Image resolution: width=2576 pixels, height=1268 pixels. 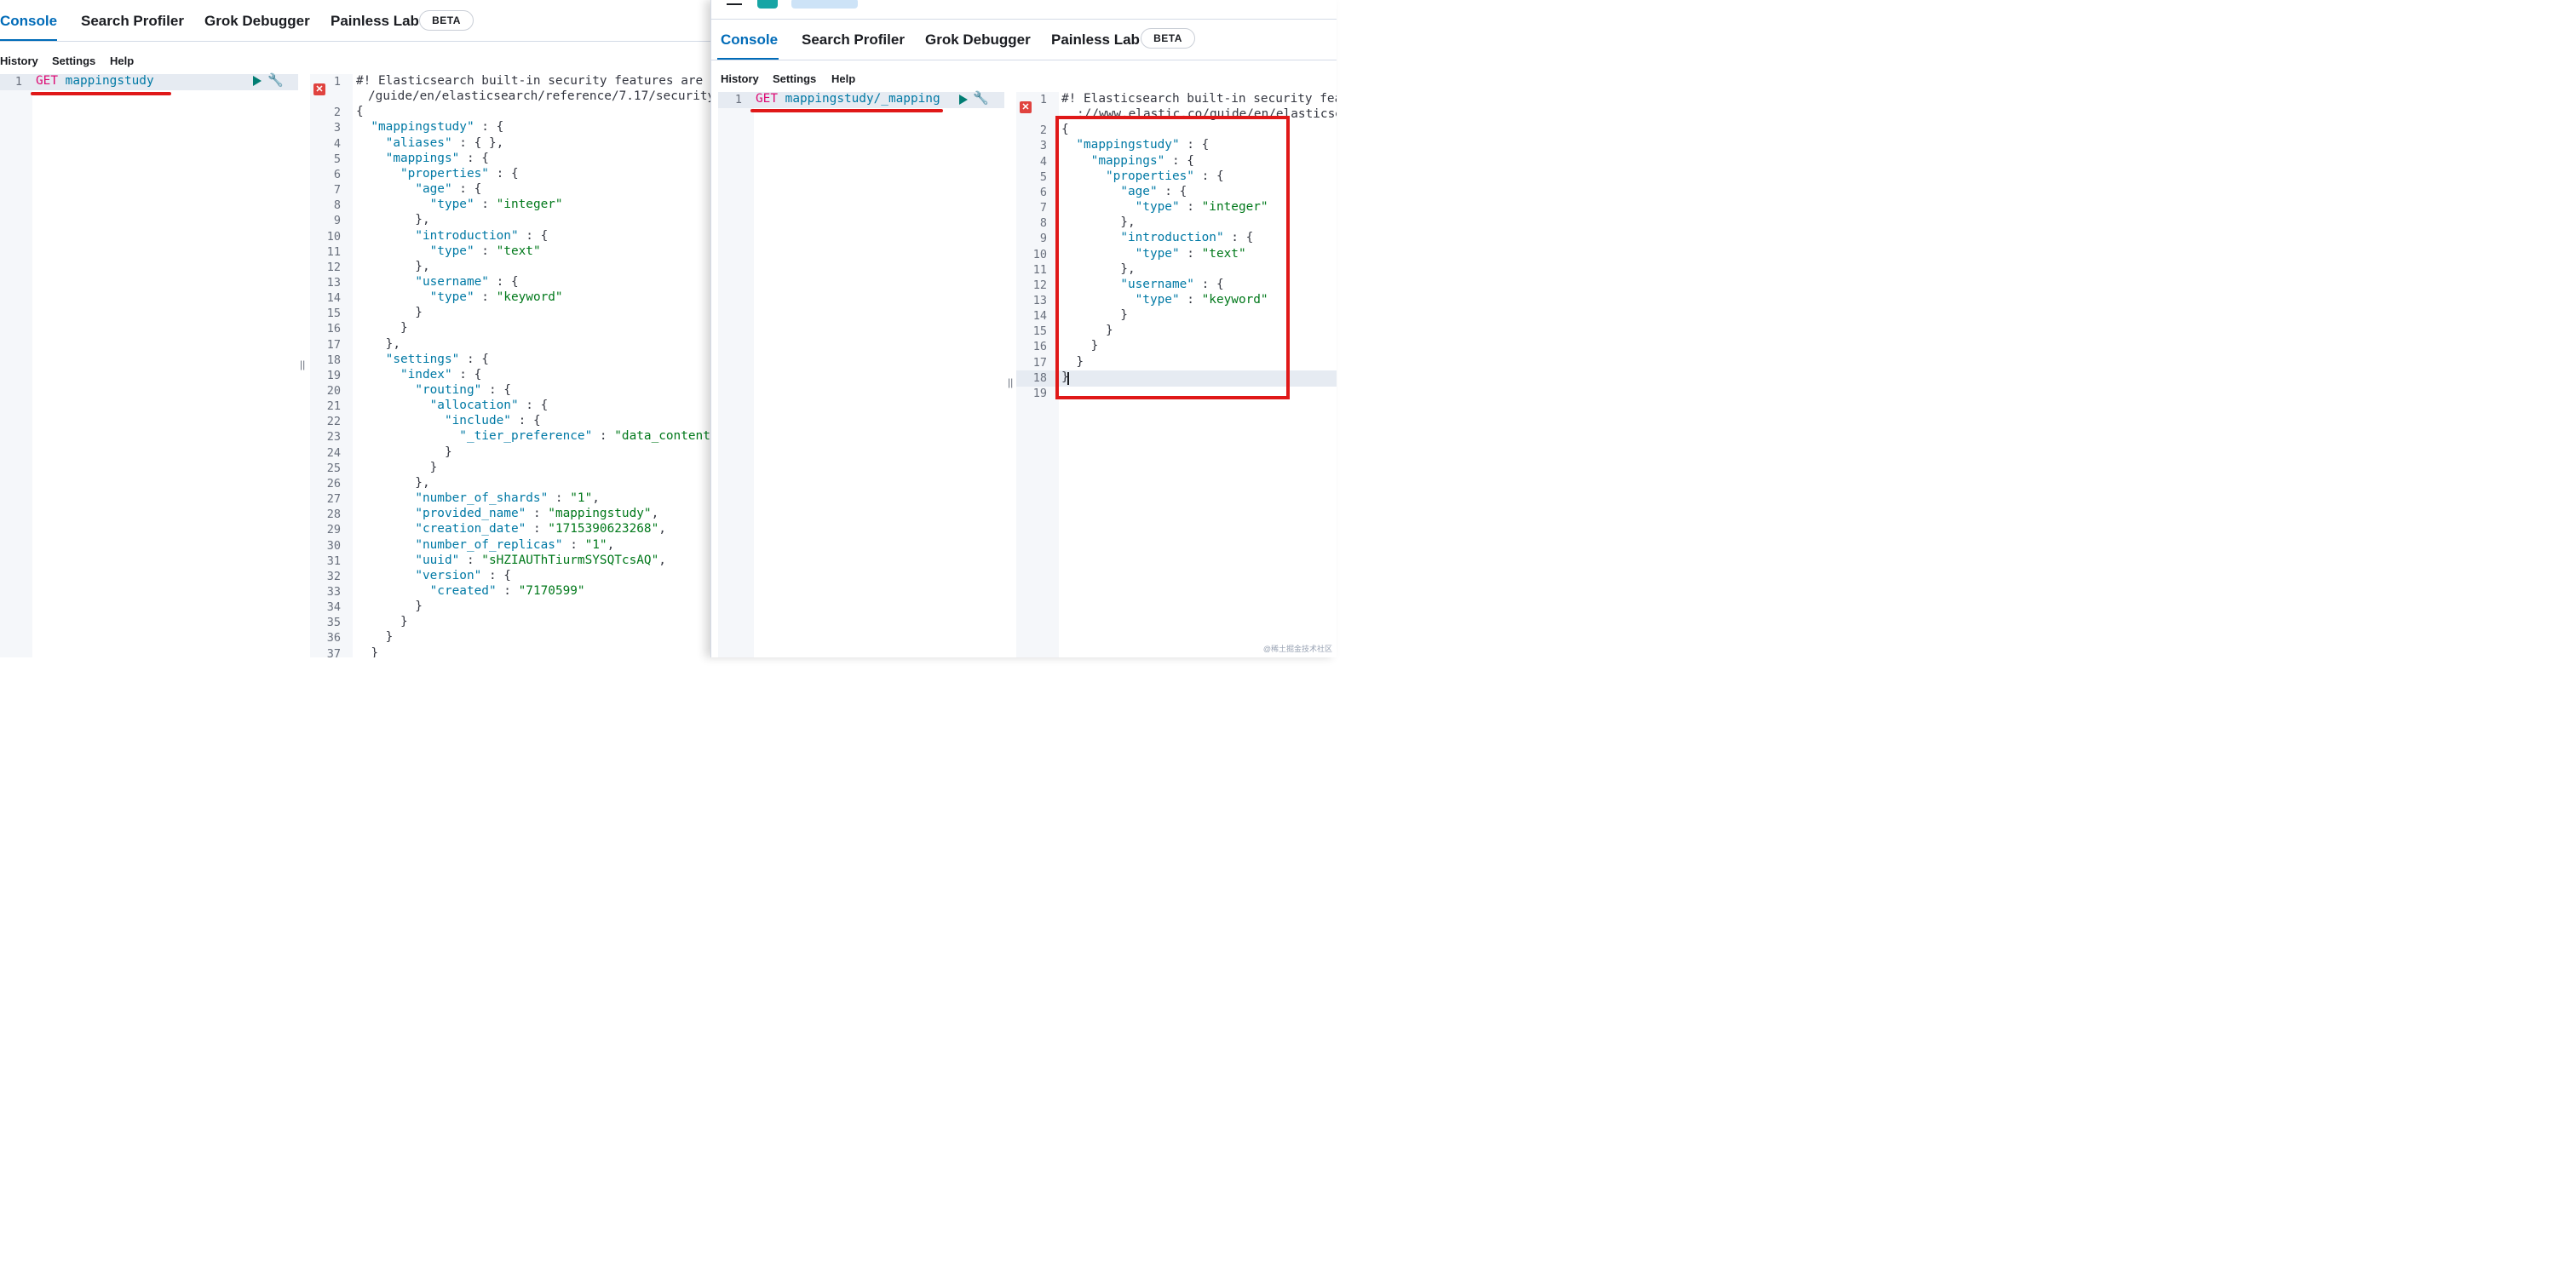 I want to click on response-line: "type" : "text", so click(x=485, y=251).